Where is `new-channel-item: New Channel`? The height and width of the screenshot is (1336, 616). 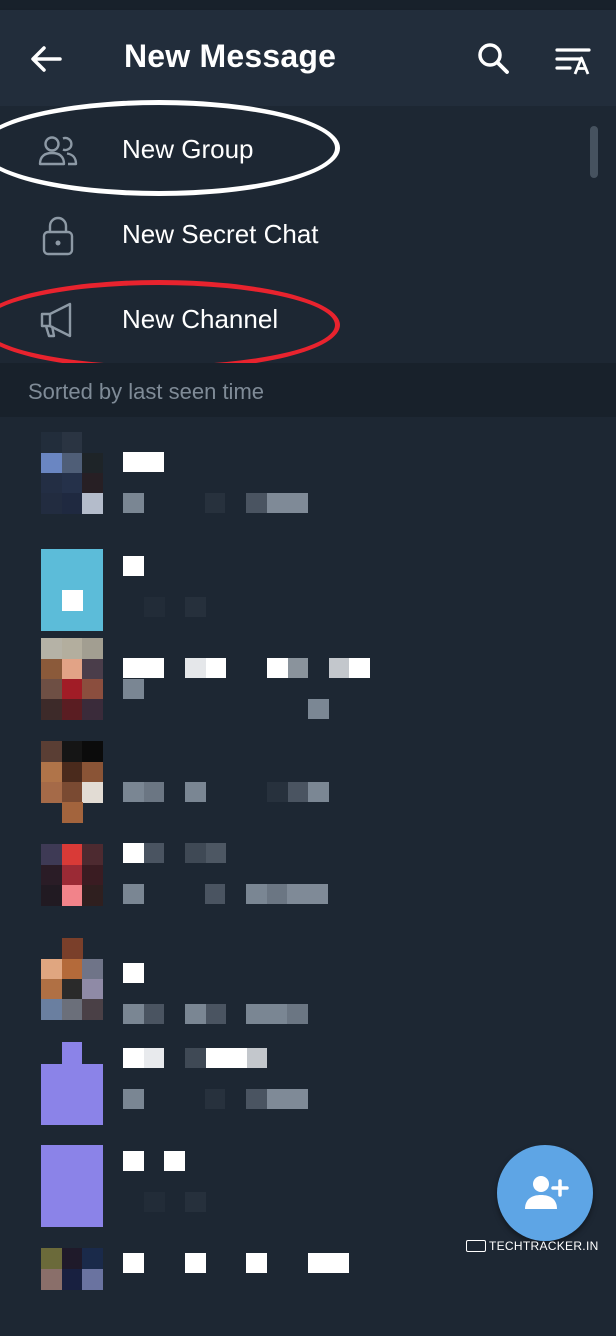 new-channel-item: New Channel is located at coordinates (308, 318).